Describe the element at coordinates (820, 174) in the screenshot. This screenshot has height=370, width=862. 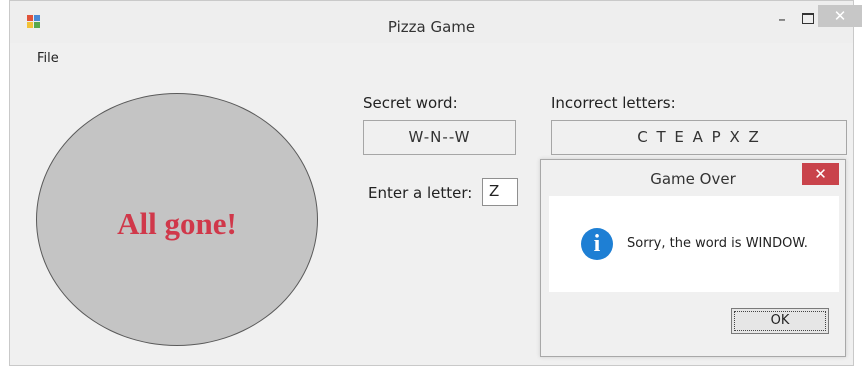
I see `dialog-close-button: ✕` at that location.